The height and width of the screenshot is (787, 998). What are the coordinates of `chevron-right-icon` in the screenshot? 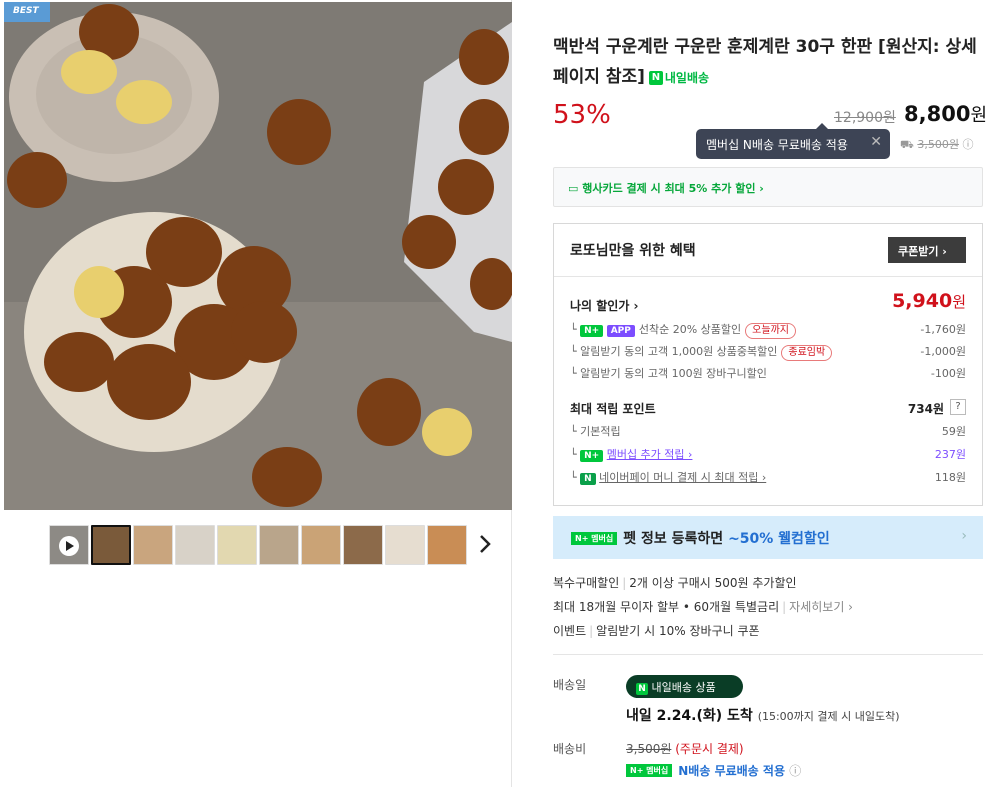 It's located at (485, 544).